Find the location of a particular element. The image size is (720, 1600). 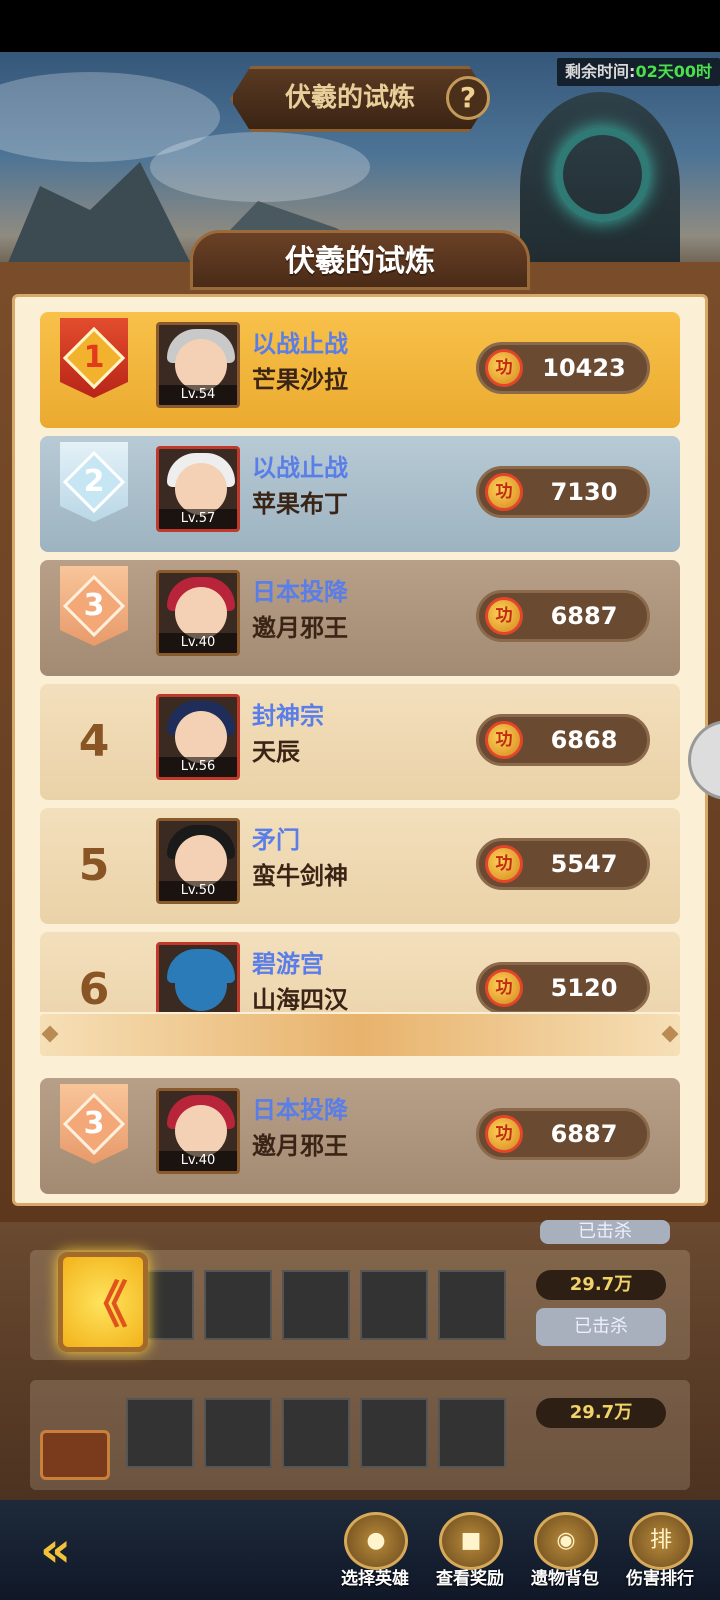

hero-icon: ● is located at coordinates (376, 1541).